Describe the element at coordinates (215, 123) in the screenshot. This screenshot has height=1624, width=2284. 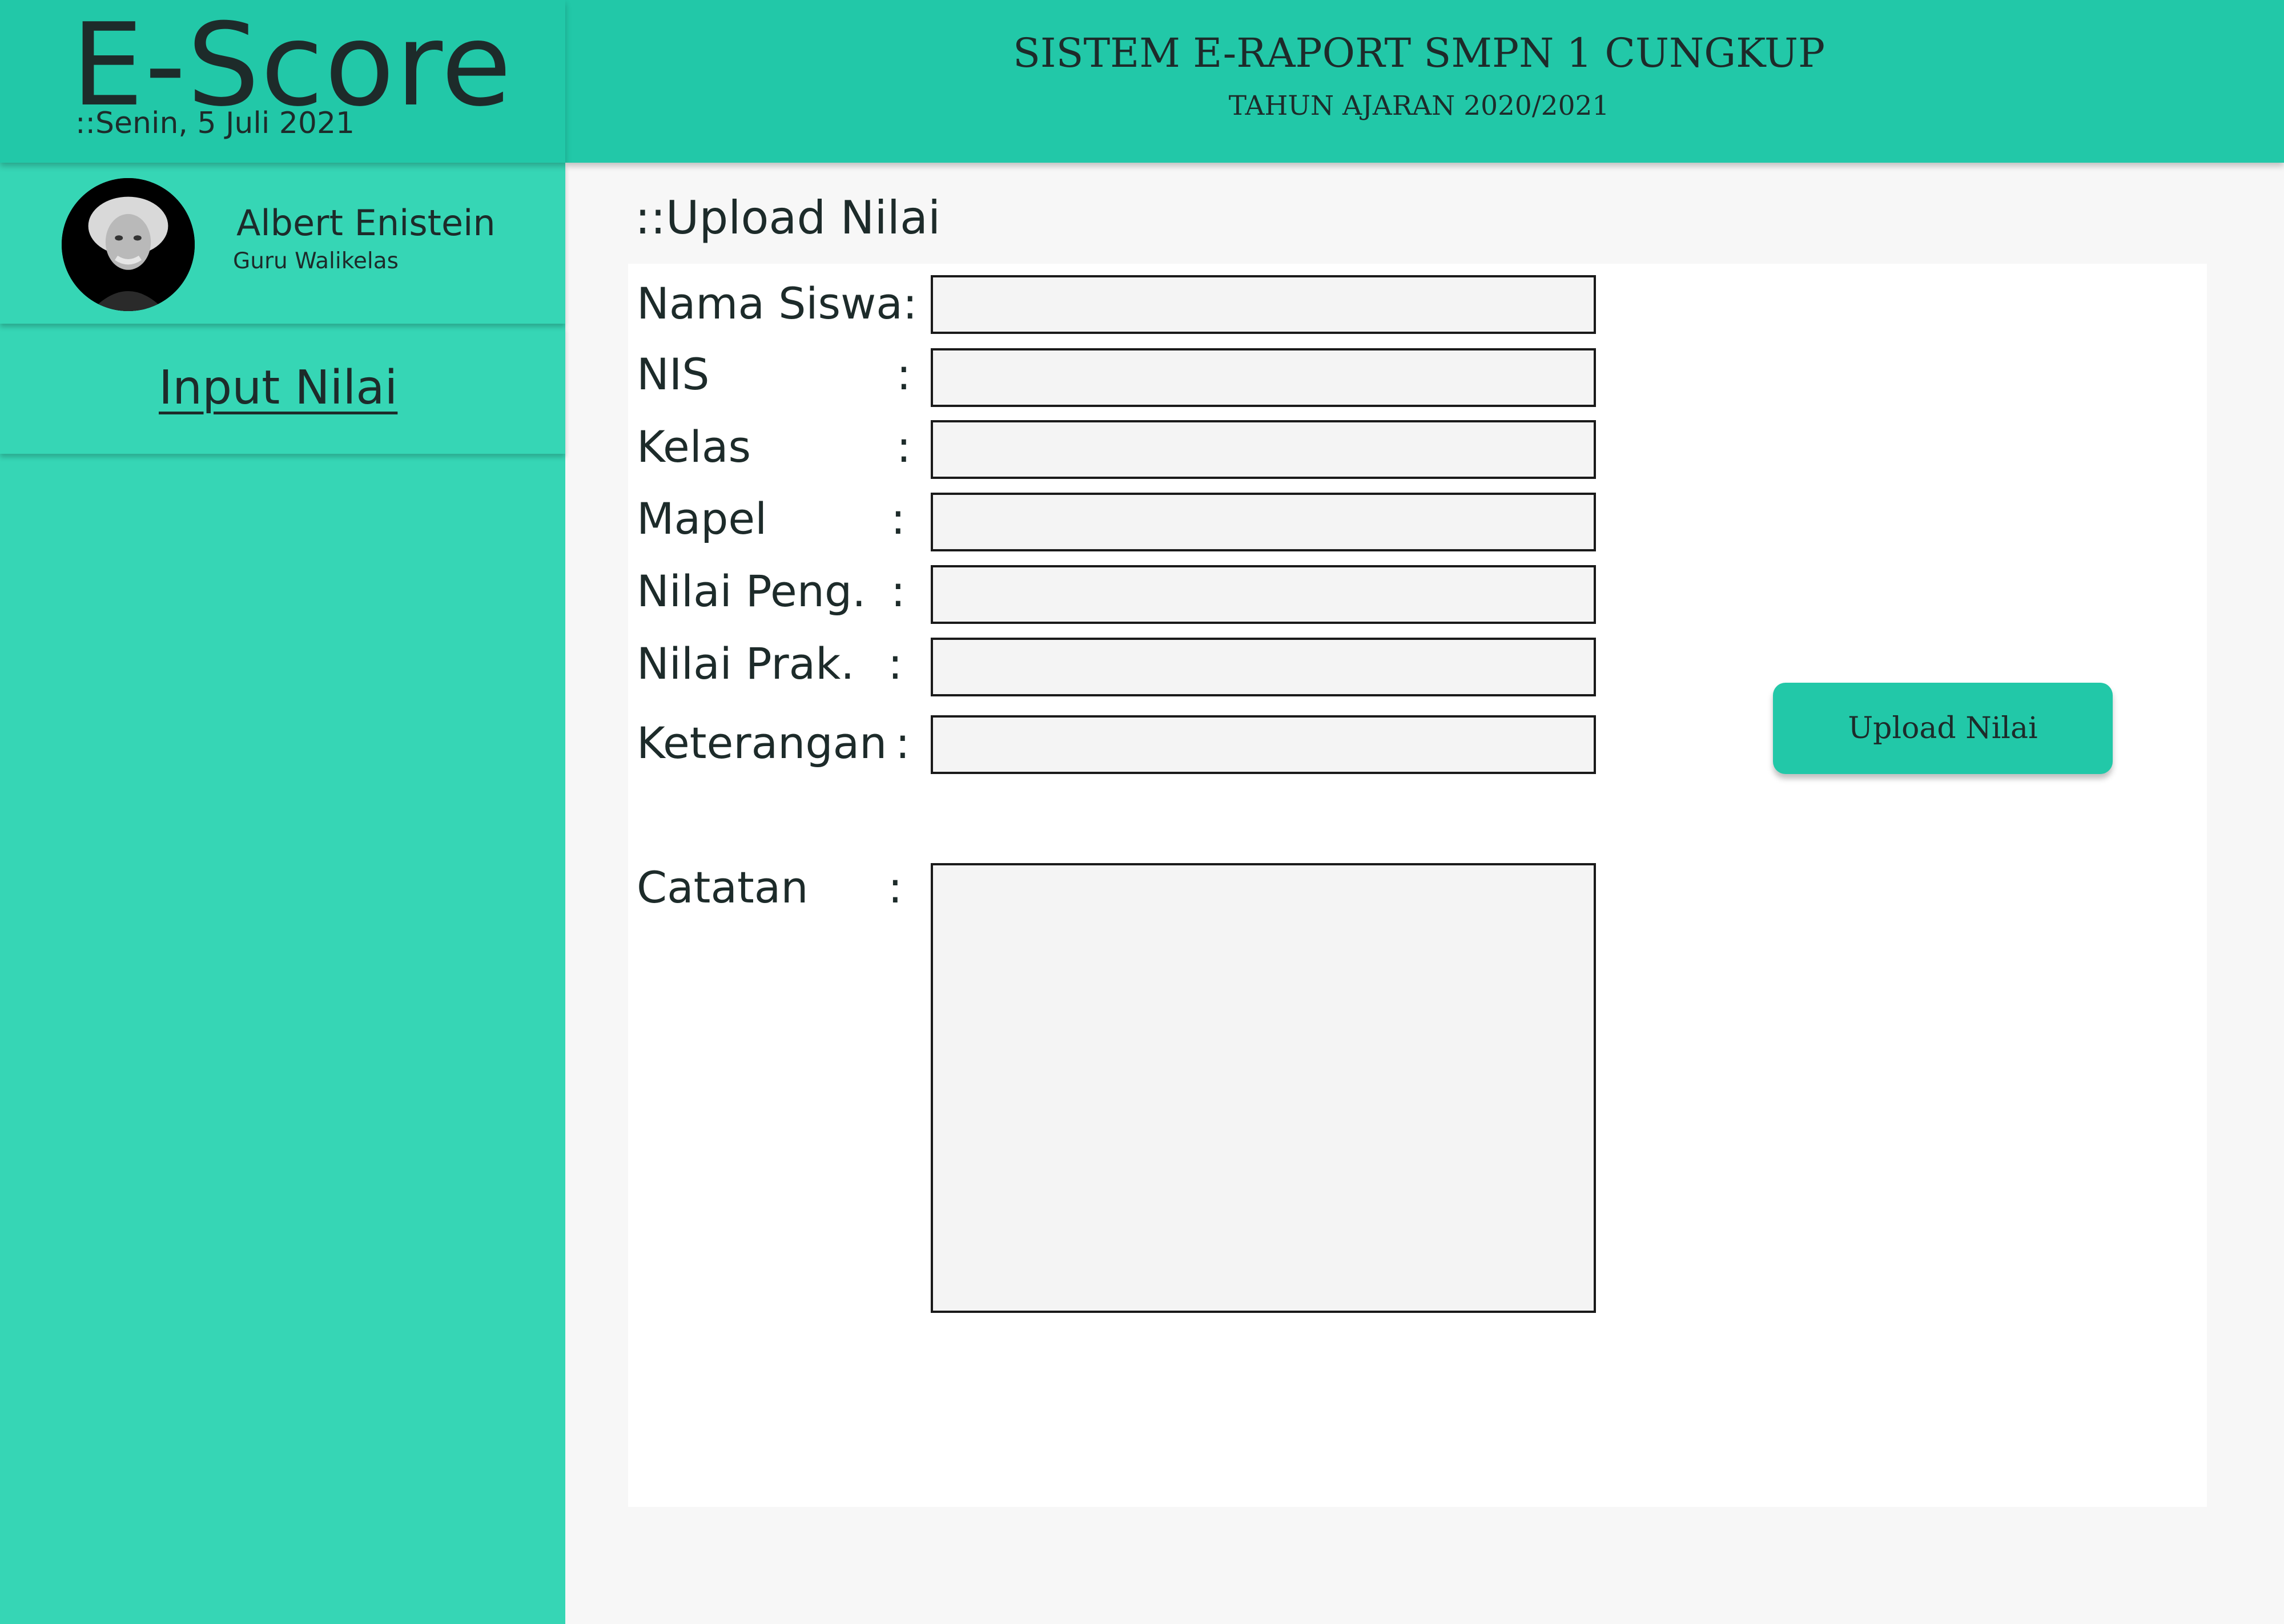
I see `current-date: ::Senin, 5 Juli 2021` at that location.